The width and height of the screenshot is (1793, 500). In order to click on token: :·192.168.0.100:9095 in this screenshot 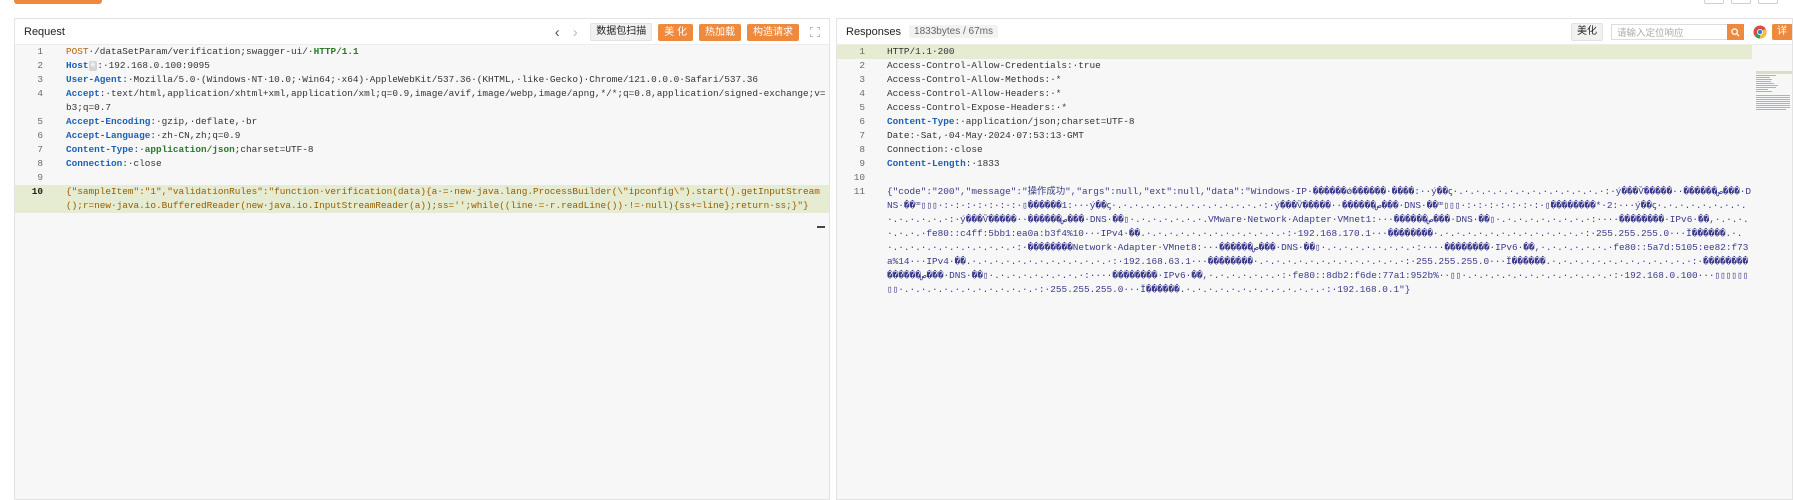, I will do `click(153, 65)`.